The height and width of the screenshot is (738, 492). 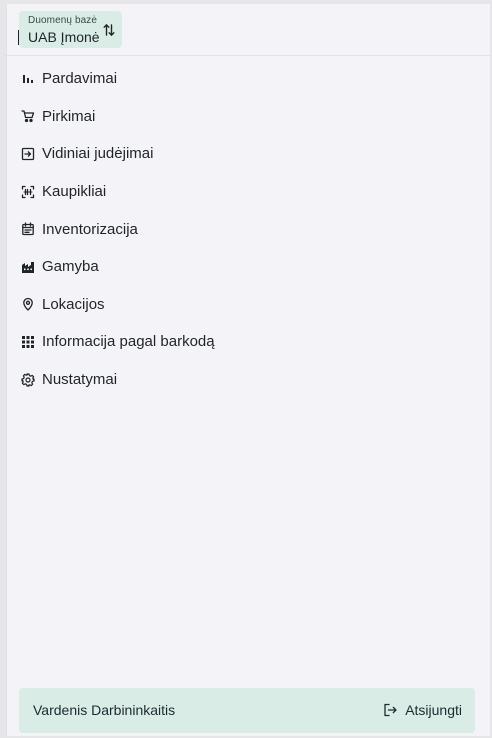 I want to click on database-switcher: Duomenų bazė UAB Įmonė, so click(x=70, y=29).